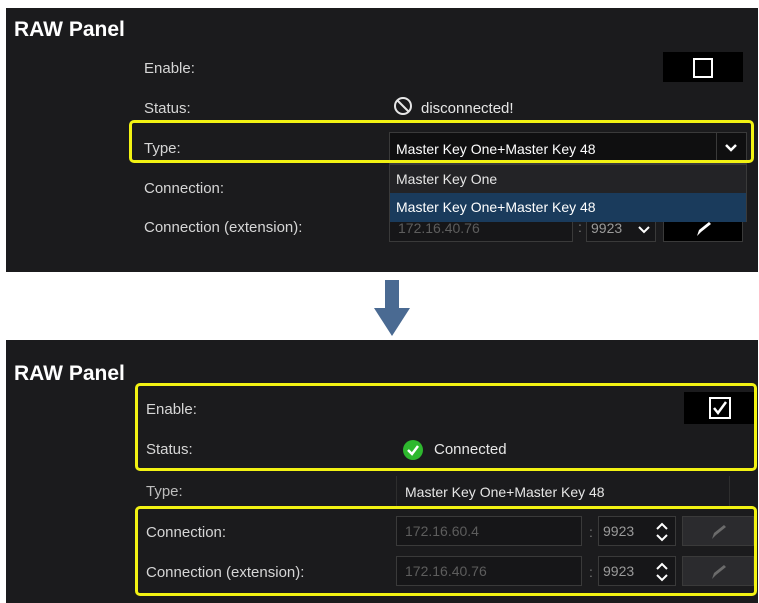  Describe the element at coordinates (568, 179) in the screenshot. I see `dropdown-option: Master Key One` at that location.